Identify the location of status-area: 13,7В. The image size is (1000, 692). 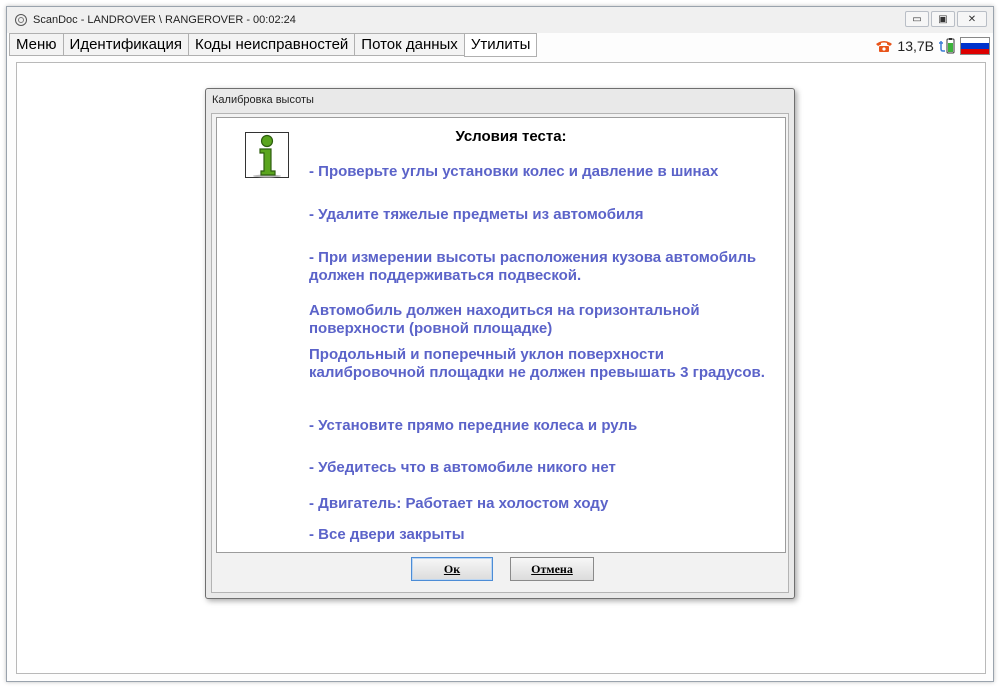
(932, 46).